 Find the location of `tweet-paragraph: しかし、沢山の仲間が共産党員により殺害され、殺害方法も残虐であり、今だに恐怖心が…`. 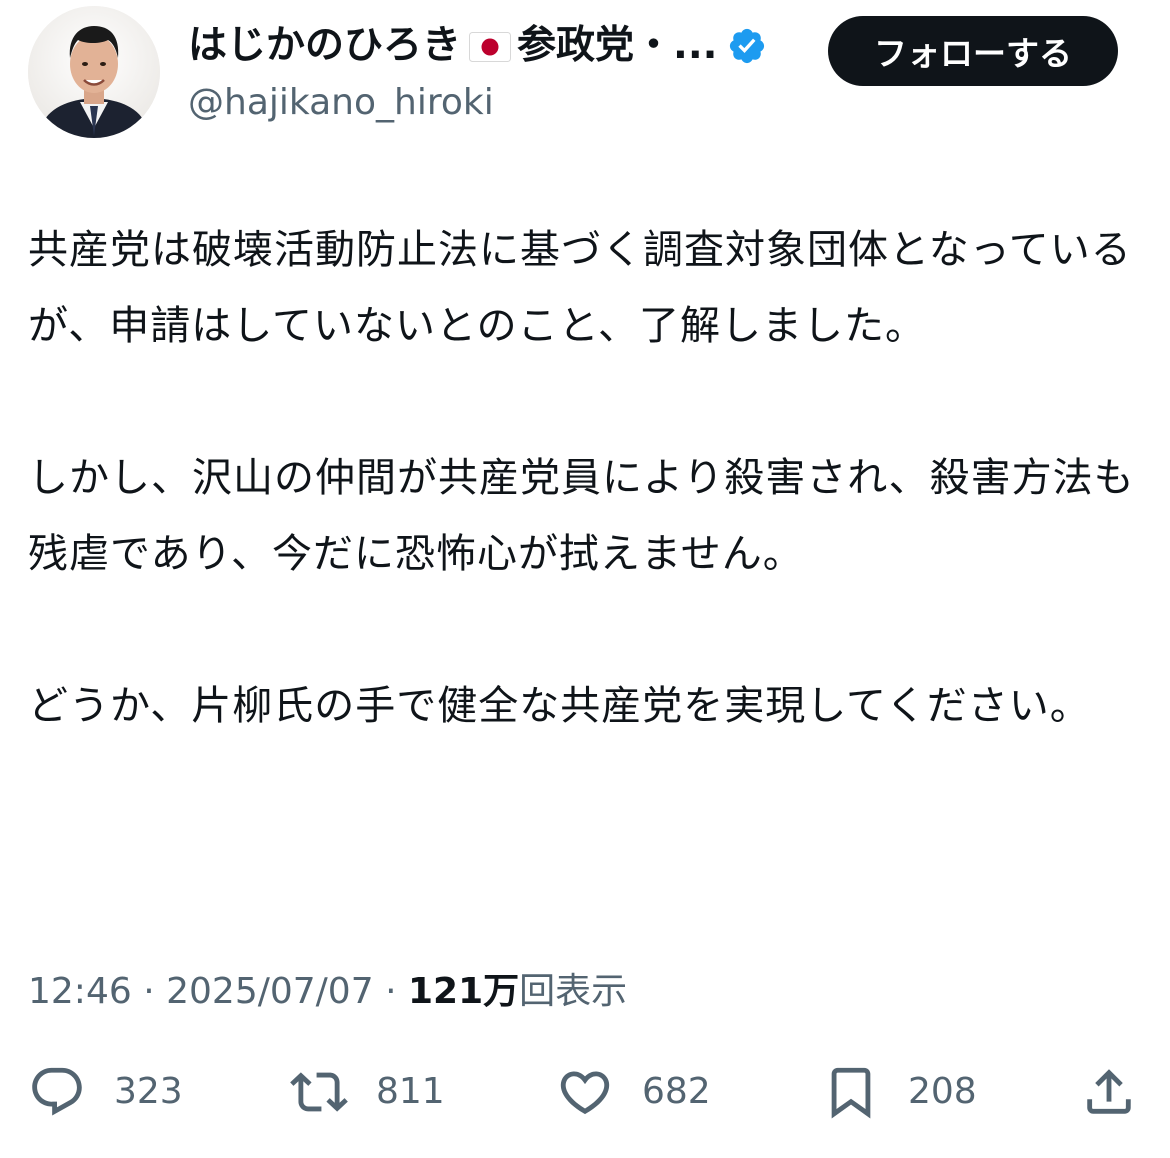

tweet-paragraph: しかし、沢山の仲間が共産党員により殺害され、殺害方法も残虐であり、今だに恐怖心が… is located at coordinates (581, 516).